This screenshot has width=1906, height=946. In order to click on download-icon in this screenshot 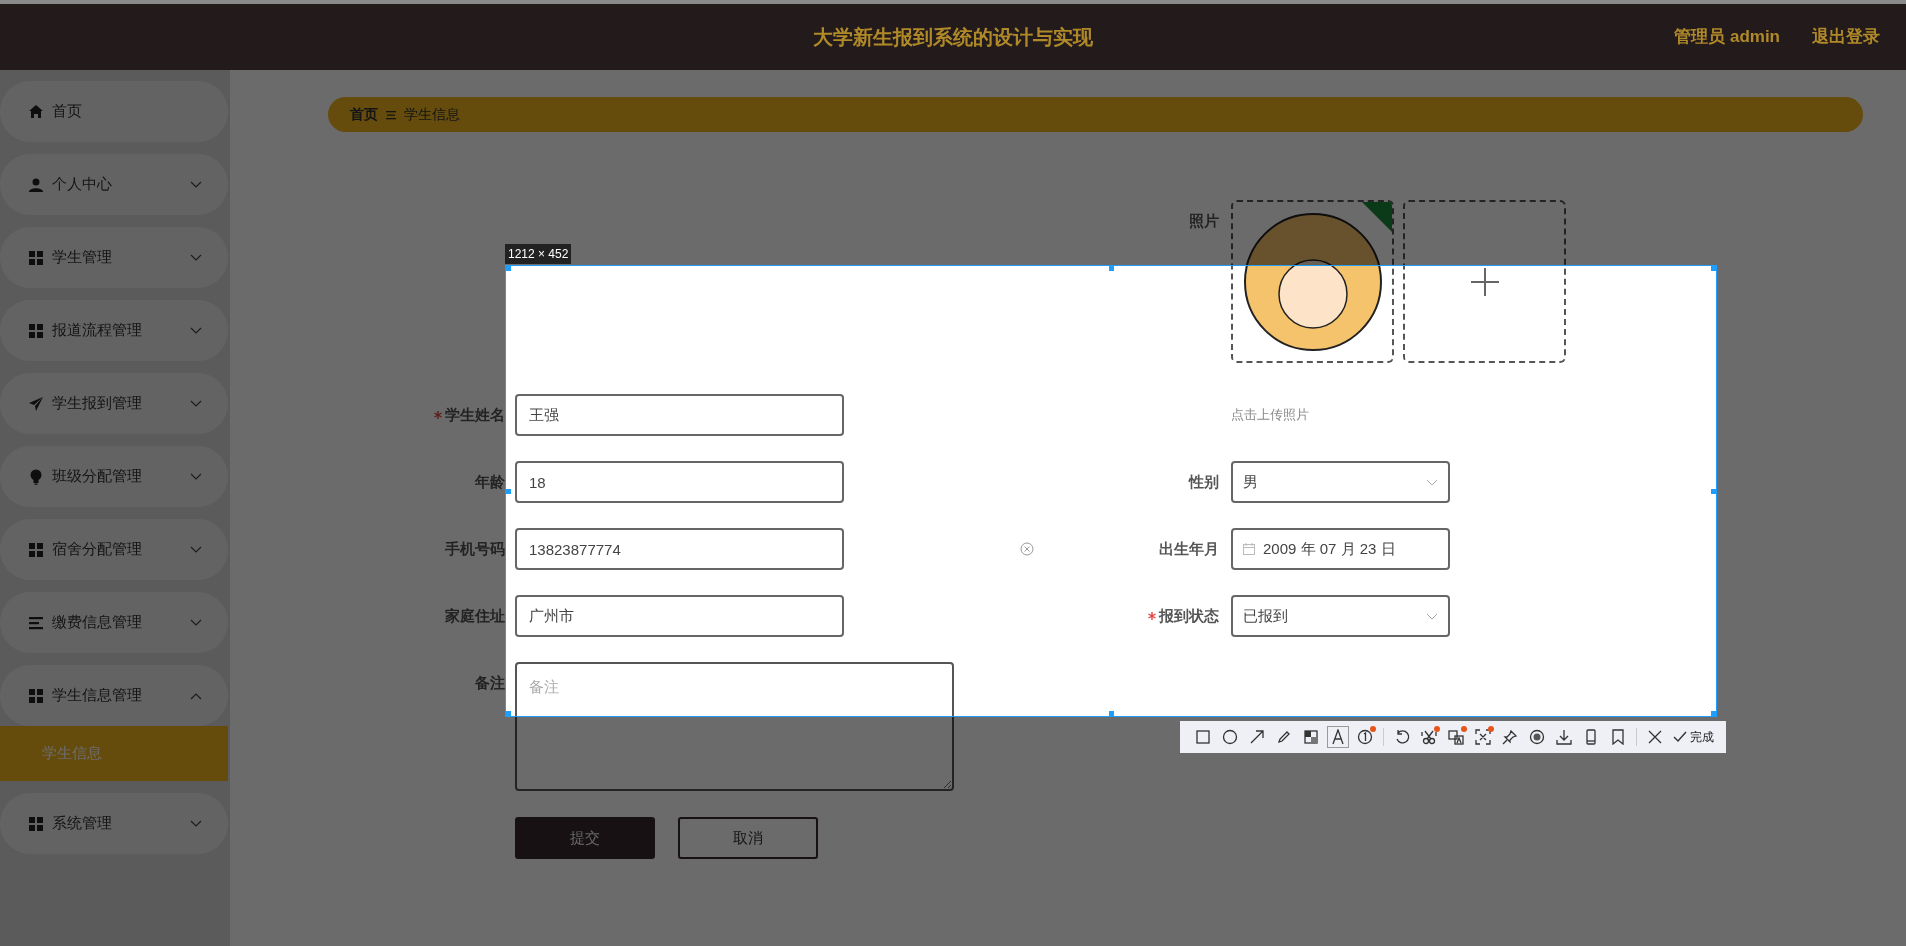, I will do `click(1564, 737)`.